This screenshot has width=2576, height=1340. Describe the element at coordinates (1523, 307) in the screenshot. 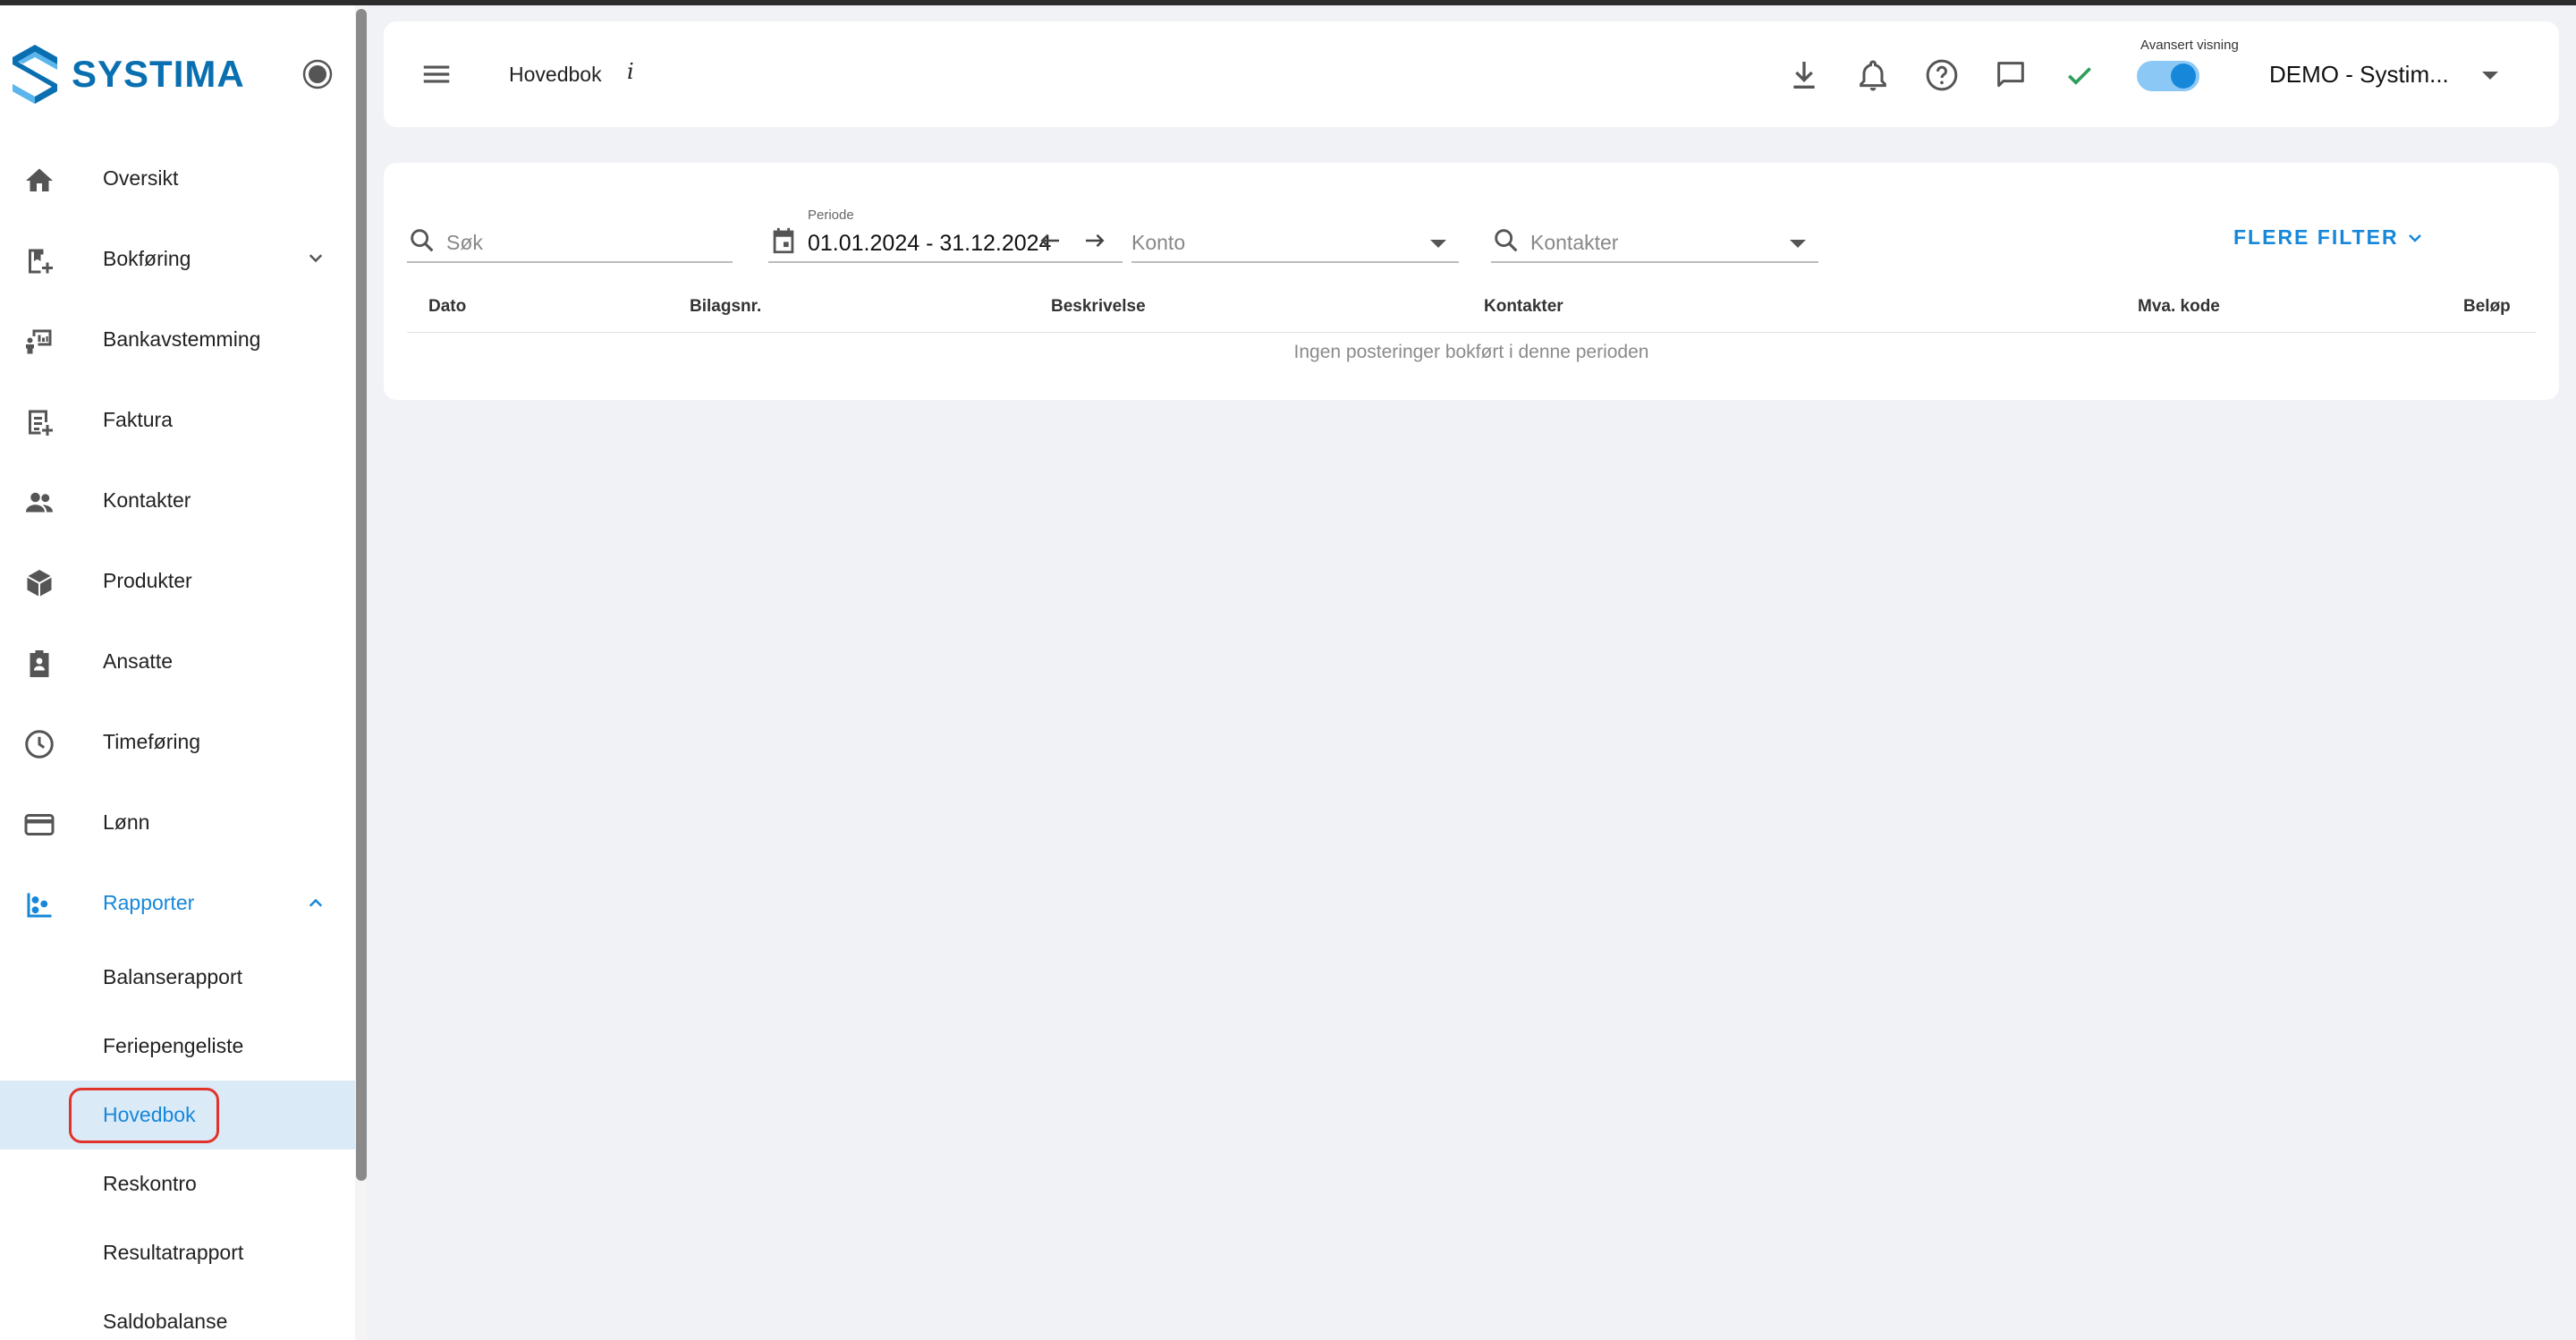

I see `column-header-contacts: Kontakter` at that location.